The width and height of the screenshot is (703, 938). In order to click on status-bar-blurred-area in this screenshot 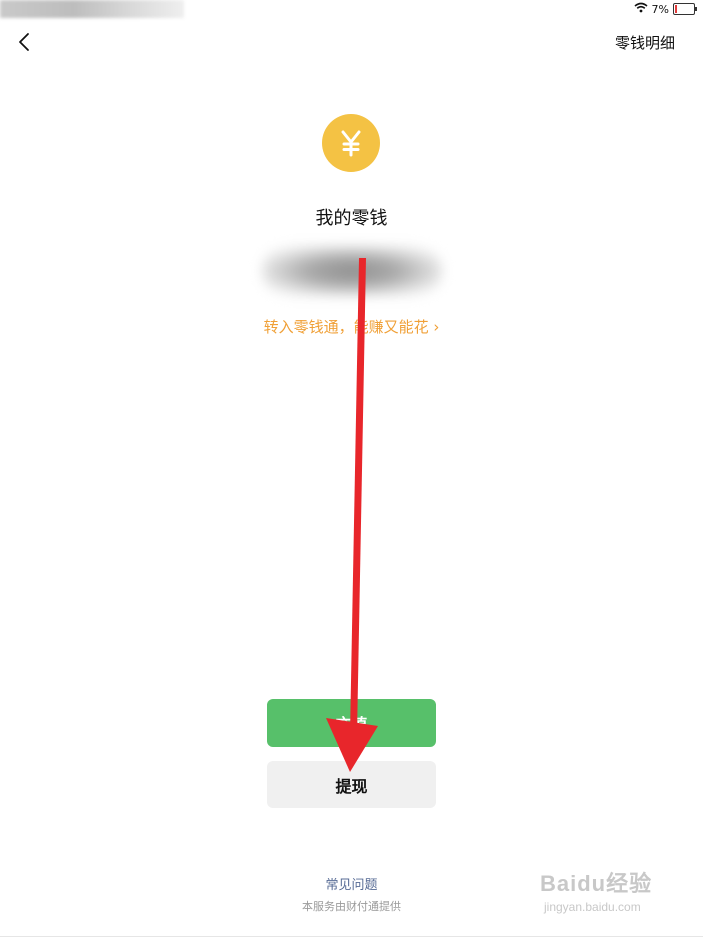, I will do `click(92, 9)`.